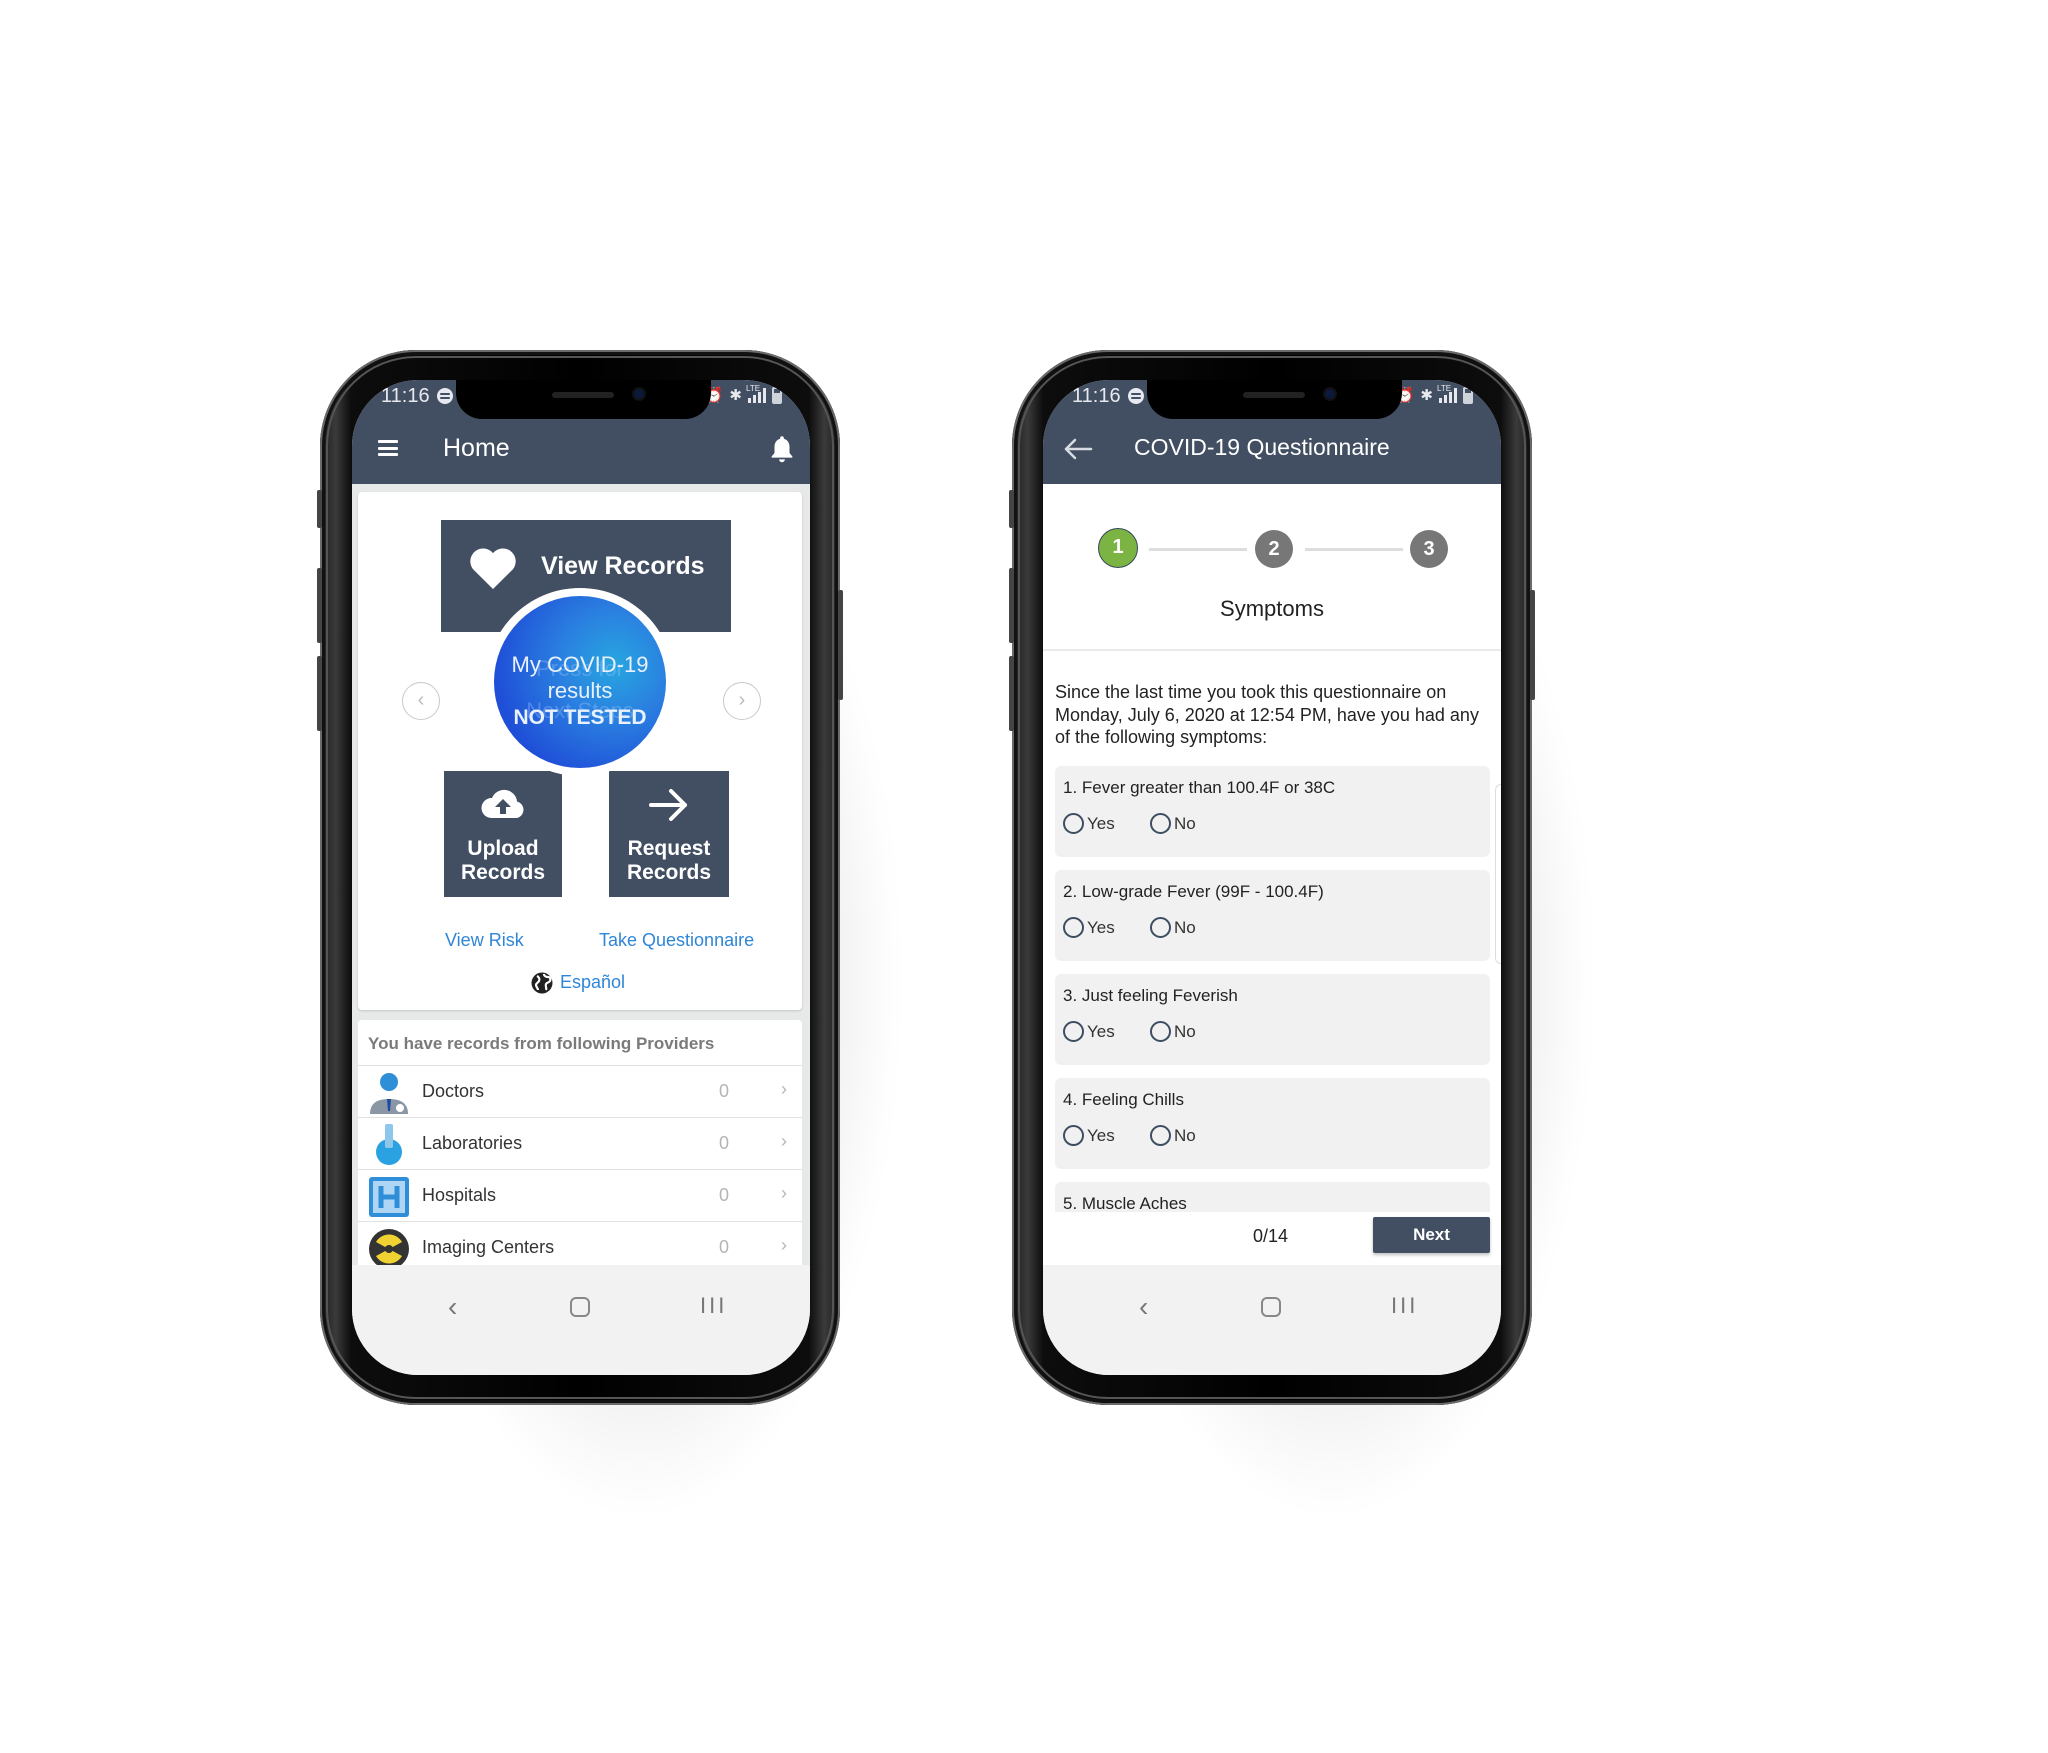  I want to click on spotify-icon, so click(1136, 396).